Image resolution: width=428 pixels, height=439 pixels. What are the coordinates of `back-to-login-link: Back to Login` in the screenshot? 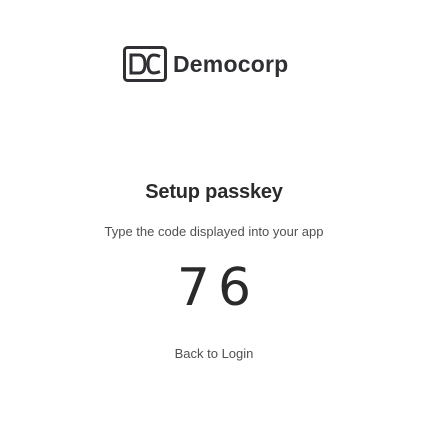 It's located at (214, 353).